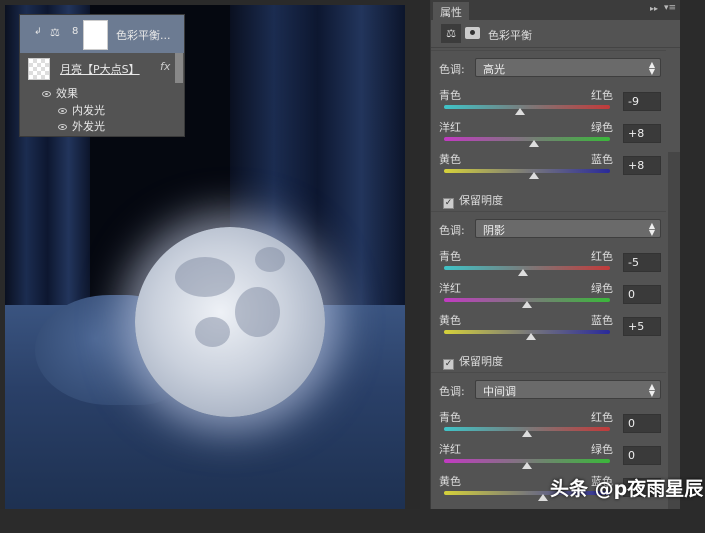  I want to click on tone-dropdown: 高光 ▲ ▼, so click(568, 67).